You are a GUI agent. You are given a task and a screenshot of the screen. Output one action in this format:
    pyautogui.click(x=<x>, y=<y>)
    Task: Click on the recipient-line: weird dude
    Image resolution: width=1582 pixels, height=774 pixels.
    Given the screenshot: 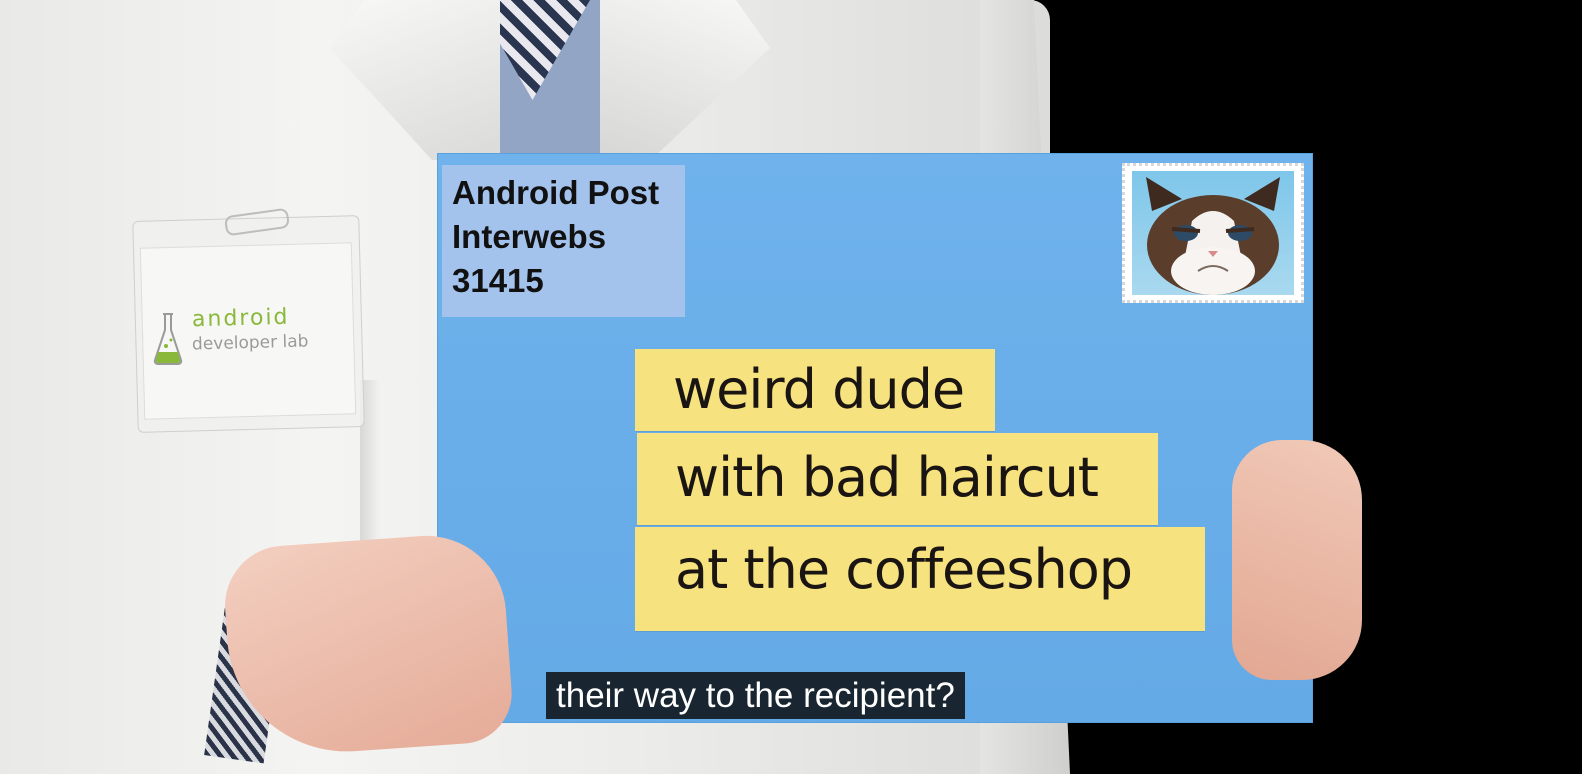 What is the action you would take?
    pyautogui.click(x=819, y=389)
    